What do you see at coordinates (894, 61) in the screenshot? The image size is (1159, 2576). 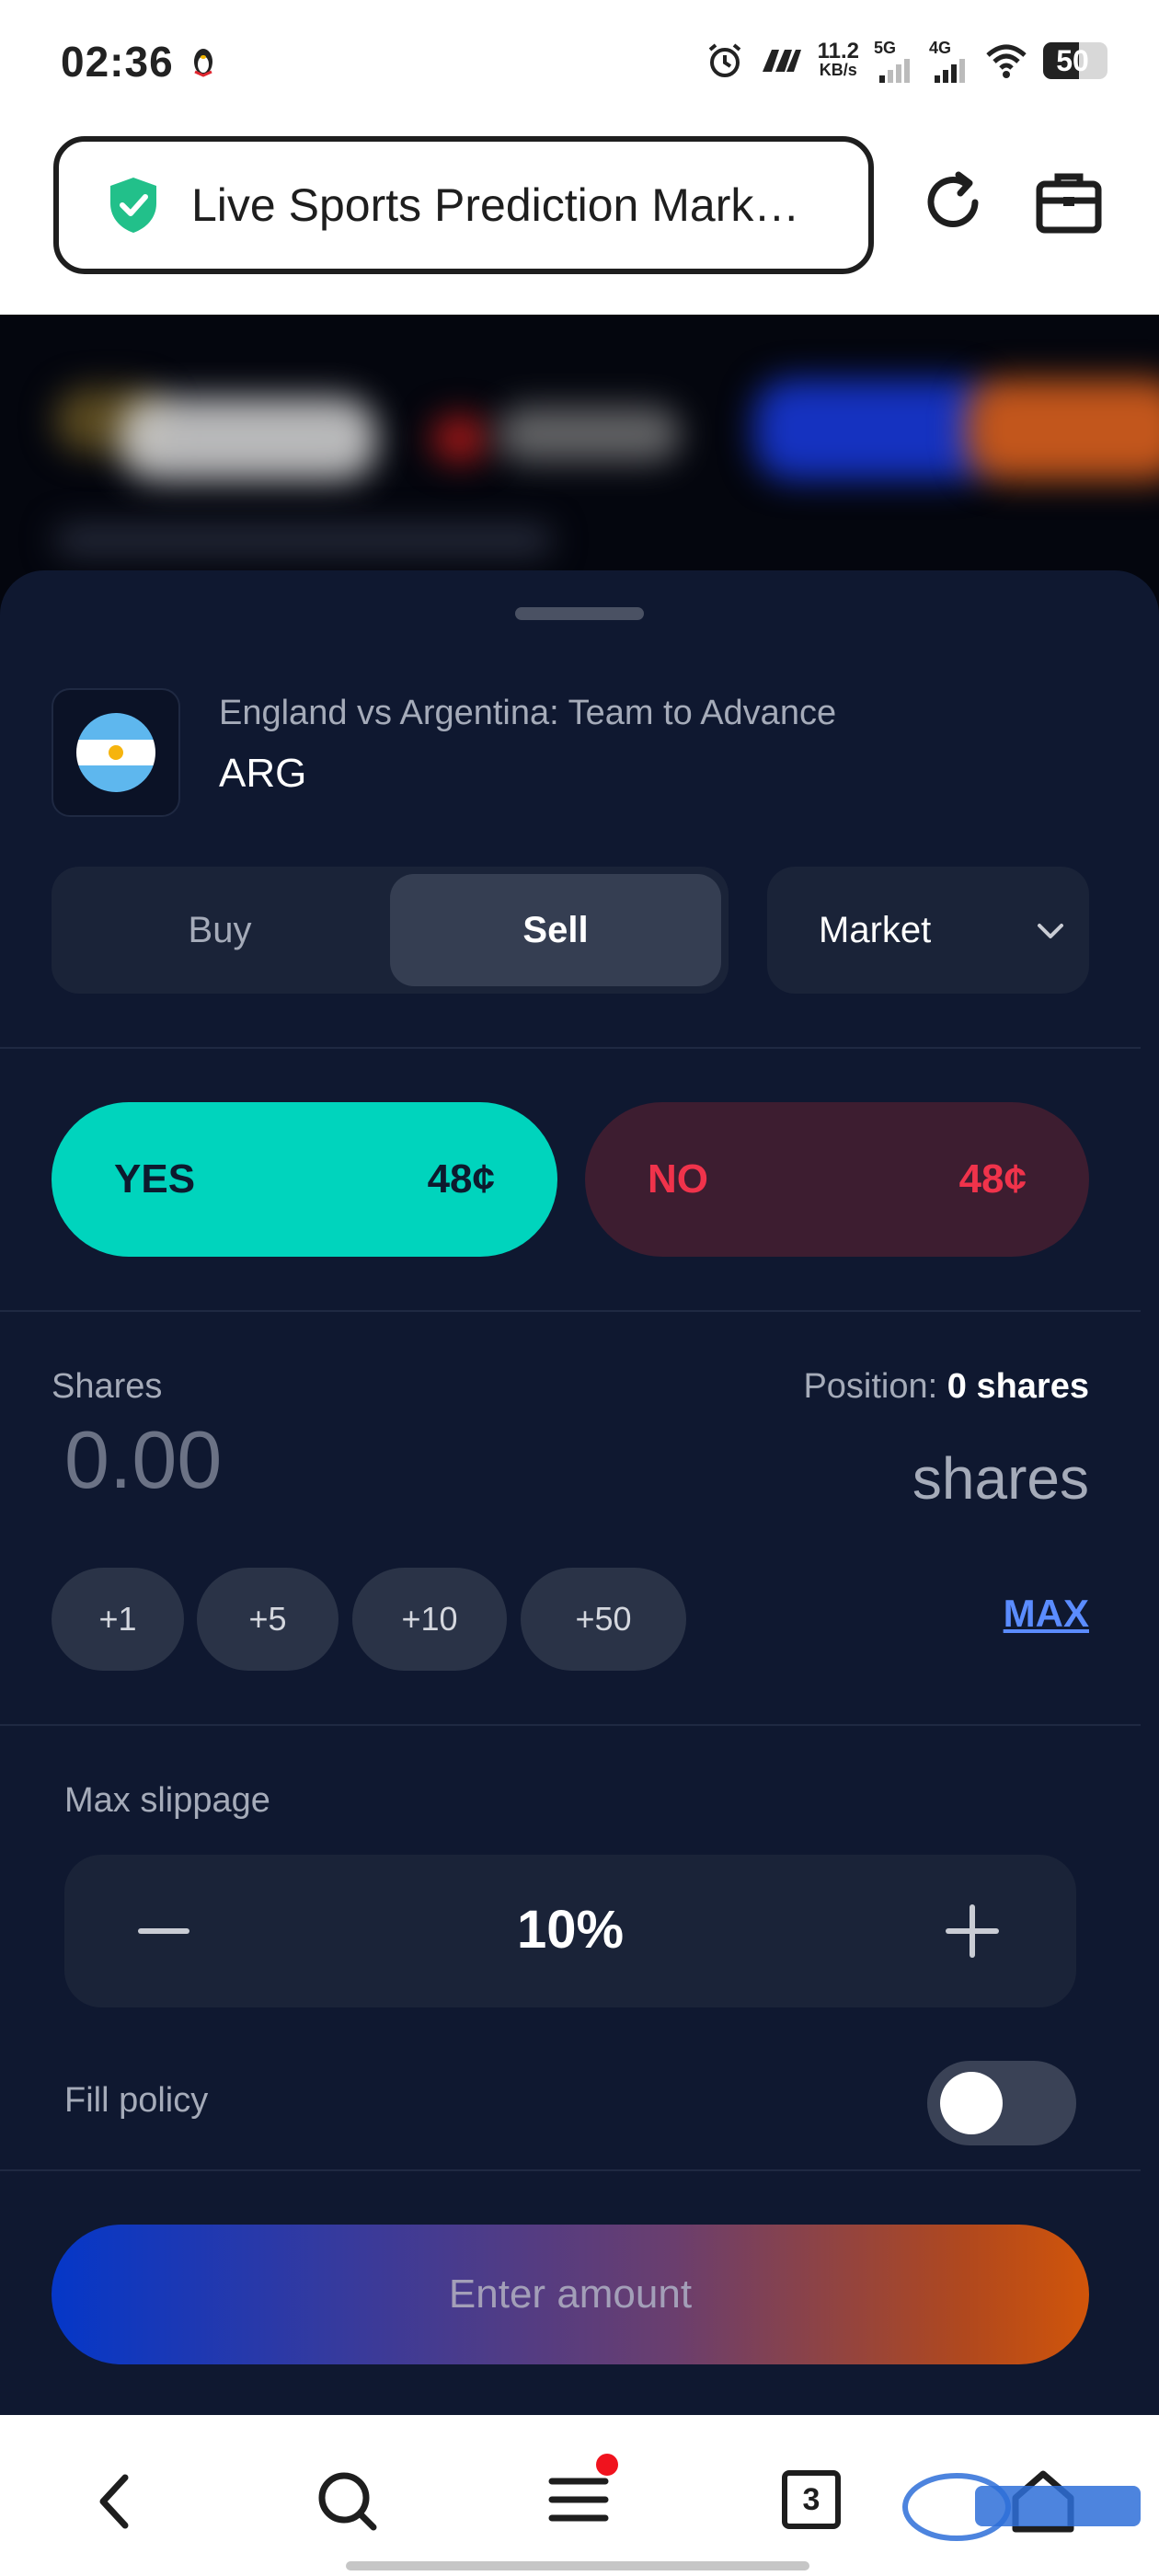 I see `signal-sim1-icon: 5G` at bounding box center [894, 61].